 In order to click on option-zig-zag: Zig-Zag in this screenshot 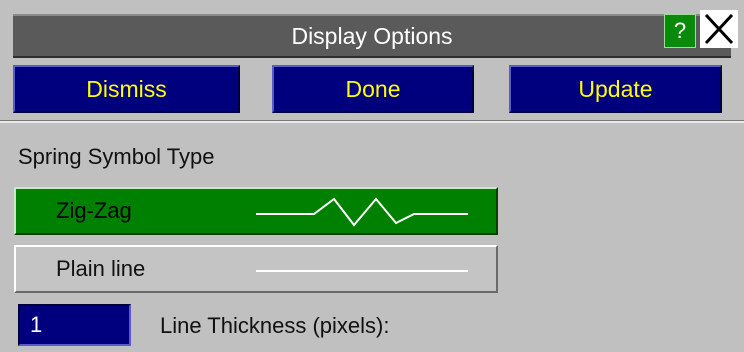, I will do `click(256, 211)`.